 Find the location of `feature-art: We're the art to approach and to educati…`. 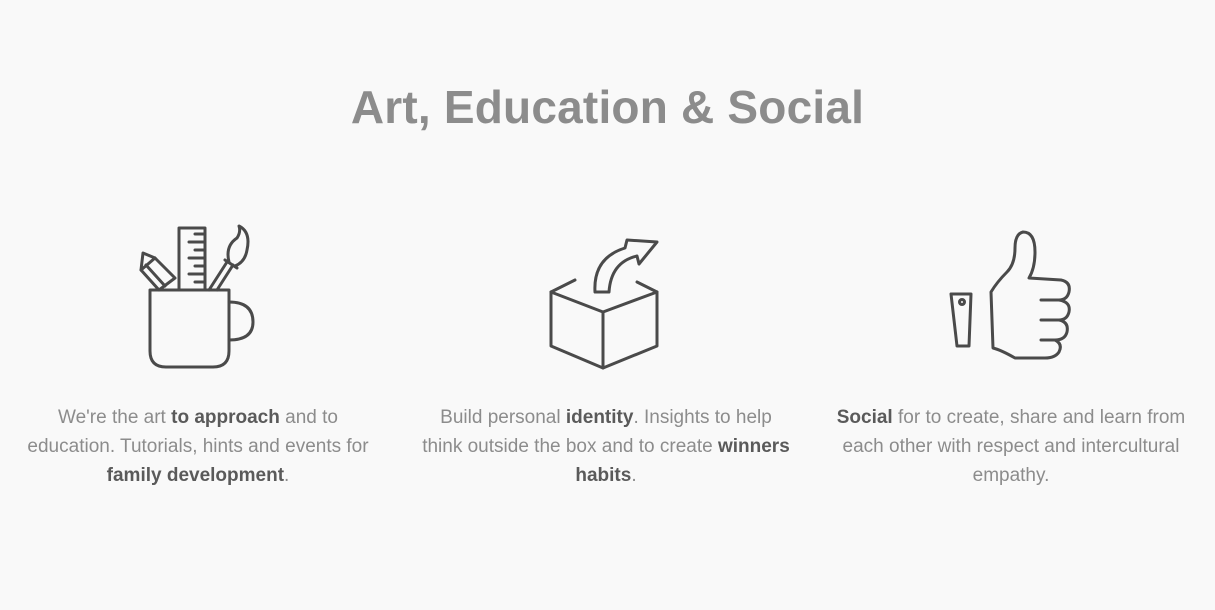

feature-art: We're the art to approach and to educati… is located at coordinates (198, 355).